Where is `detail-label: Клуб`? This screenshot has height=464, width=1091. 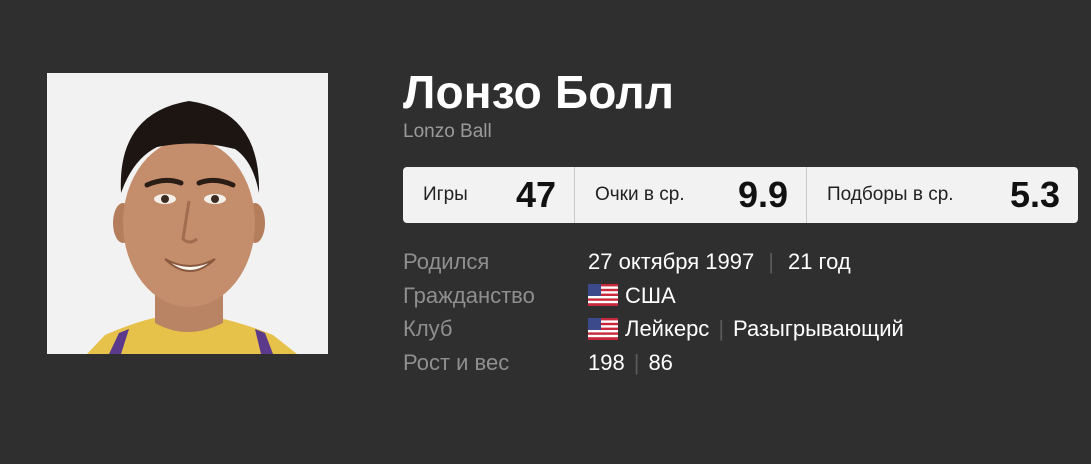 detail-label: Клуб is located at coordinates (428, 328).